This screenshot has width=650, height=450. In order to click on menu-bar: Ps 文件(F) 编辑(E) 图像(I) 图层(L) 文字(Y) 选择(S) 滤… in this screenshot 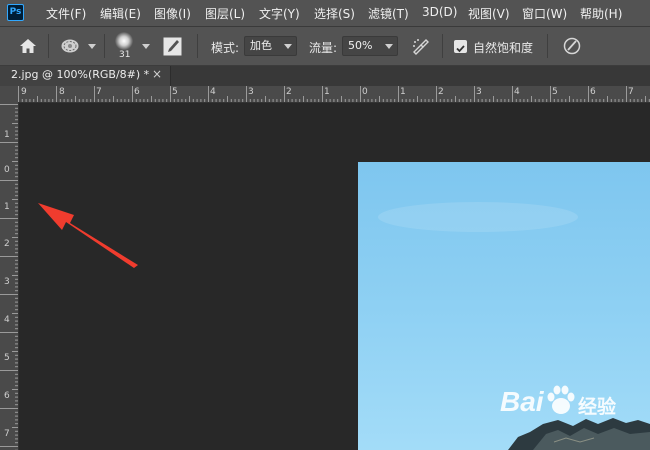, I will do `click(325, 13)`.